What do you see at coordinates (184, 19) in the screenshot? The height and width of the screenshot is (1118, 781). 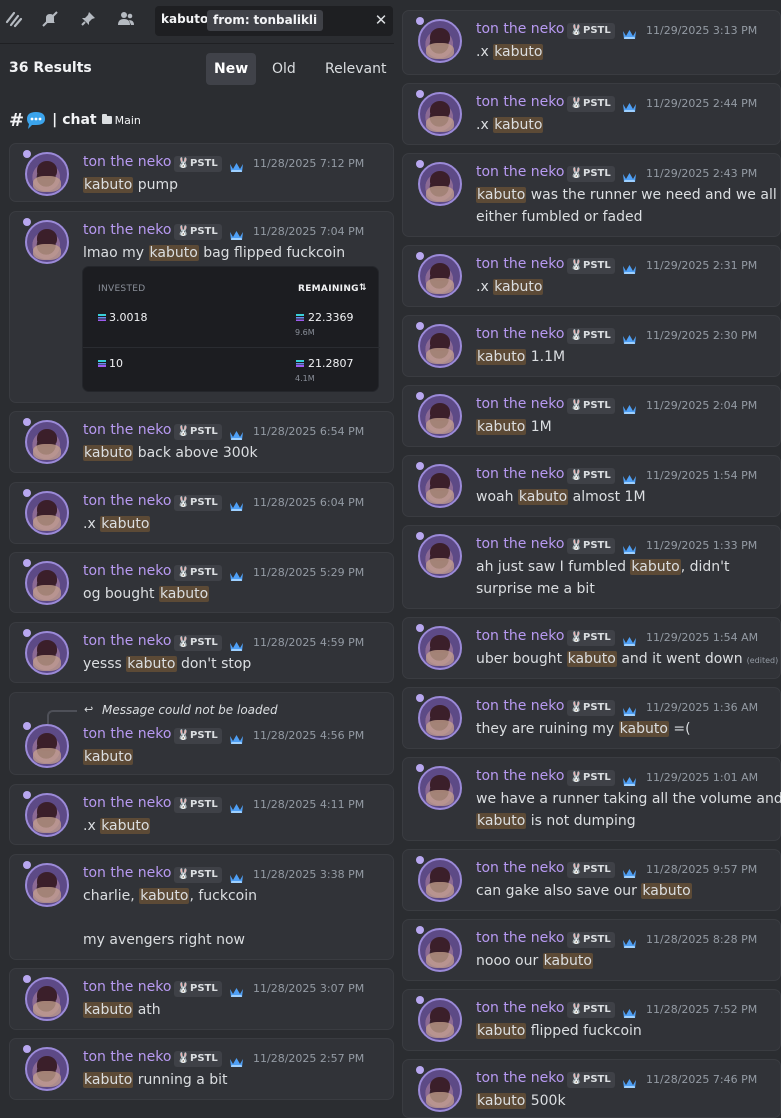 I see `search-query: kabuto` at bounding box center [184, 19].